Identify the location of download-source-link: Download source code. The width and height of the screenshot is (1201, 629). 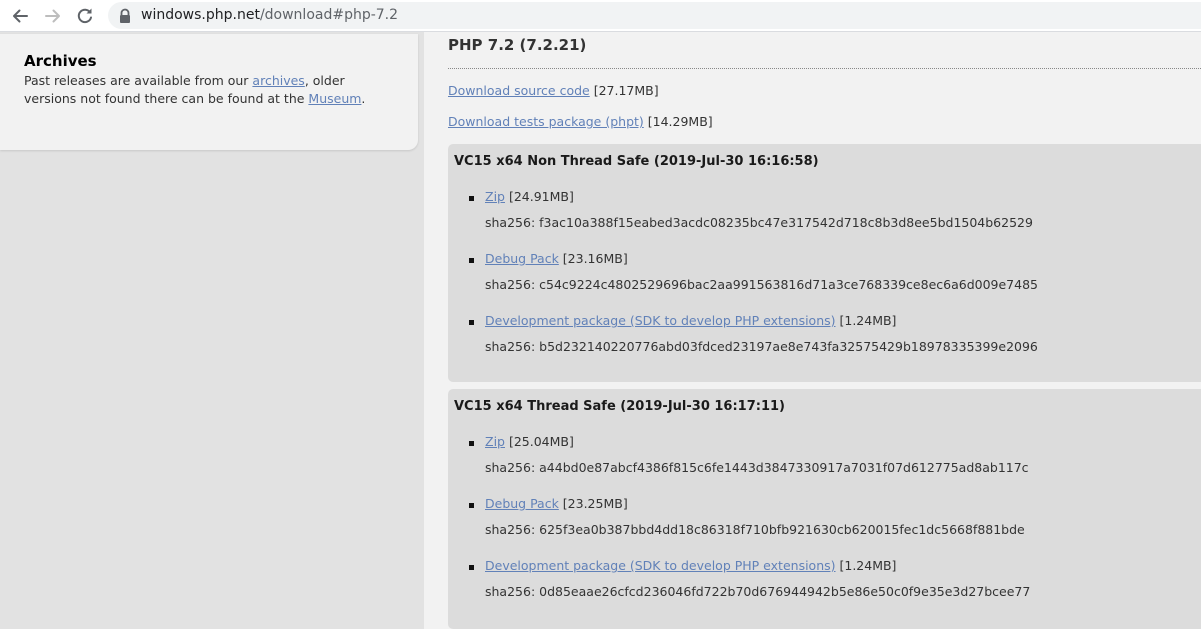
(519, 90).